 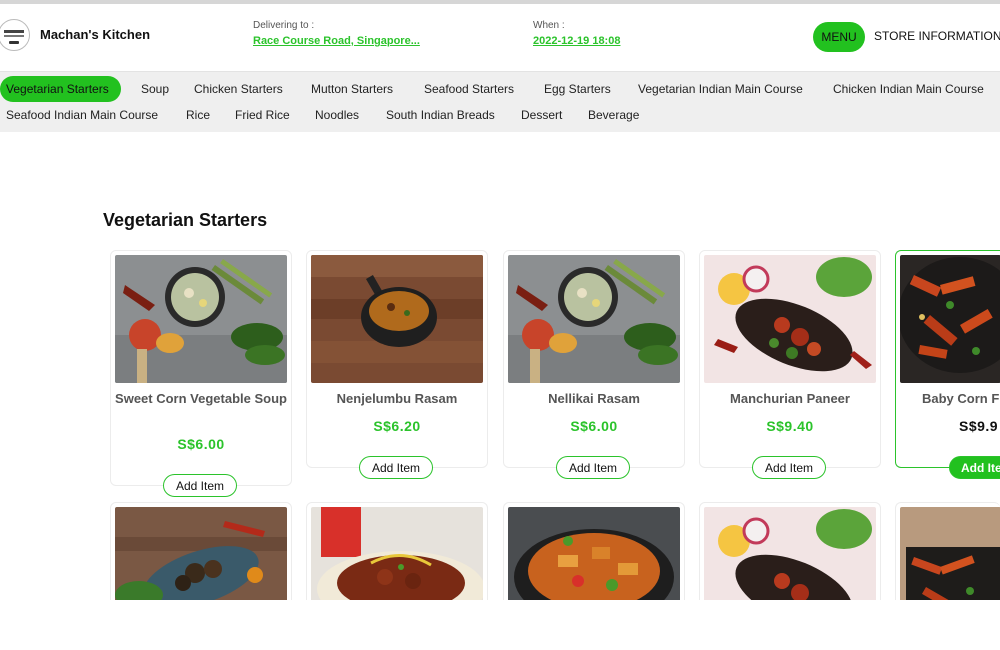 I want to click on delivering-label: Delivering to :, so click(x=284, y=25).